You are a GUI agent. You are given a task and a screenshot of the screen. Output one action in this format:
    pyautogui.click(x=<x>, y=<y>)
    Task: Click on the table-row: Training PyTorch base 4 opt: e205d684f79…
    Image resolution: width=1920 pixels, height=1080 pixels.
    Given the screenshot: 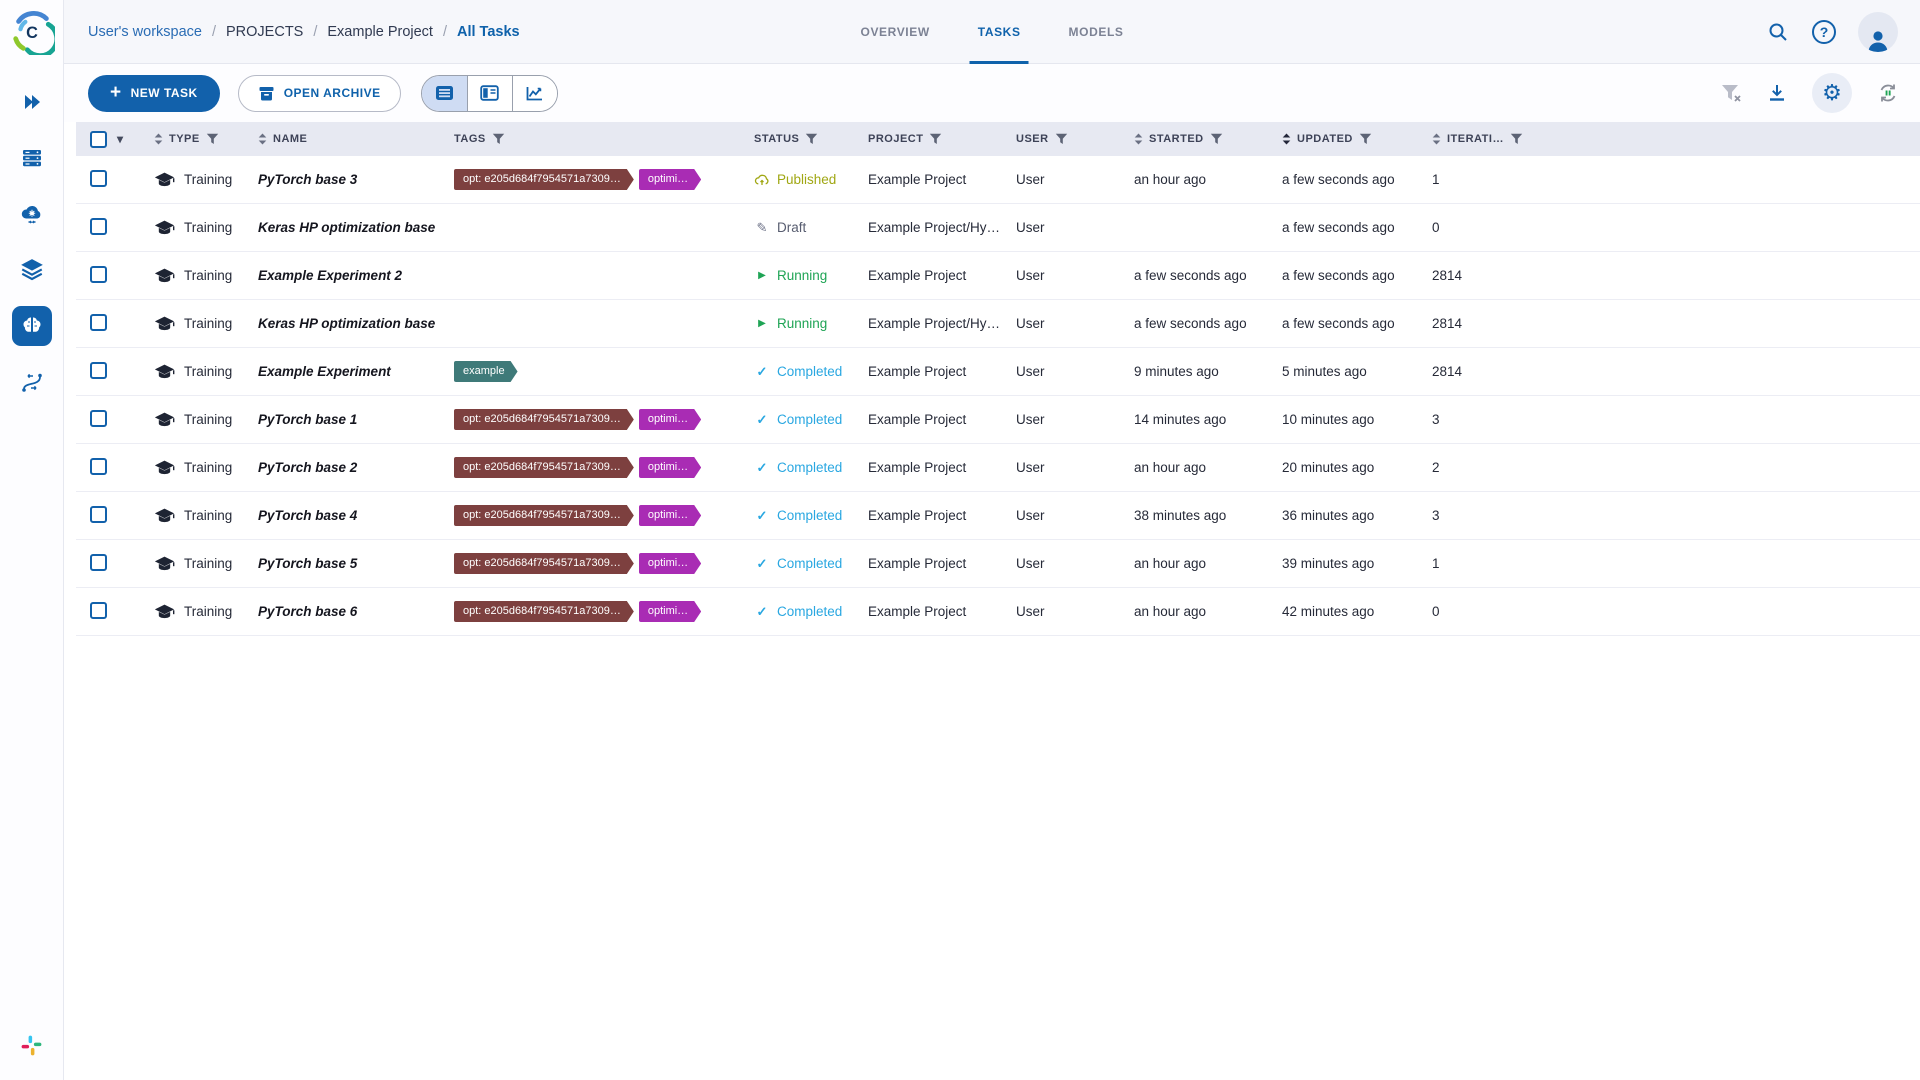 What is the action you would take?
    pyautogui.click(x=998, y=516)
    